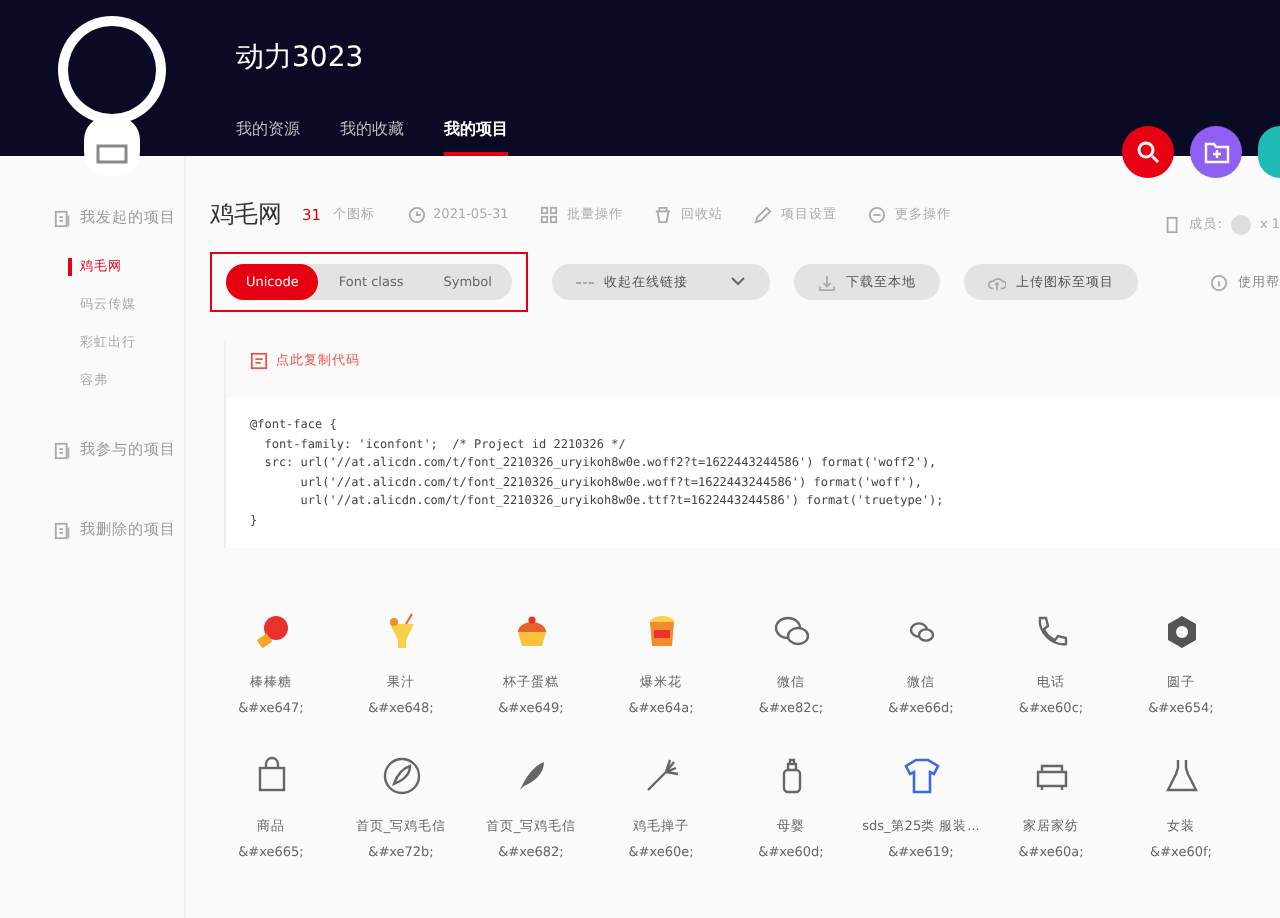 The image size is (1280, 918). I want to click on folder-plus-icon, so click(1216, 152).